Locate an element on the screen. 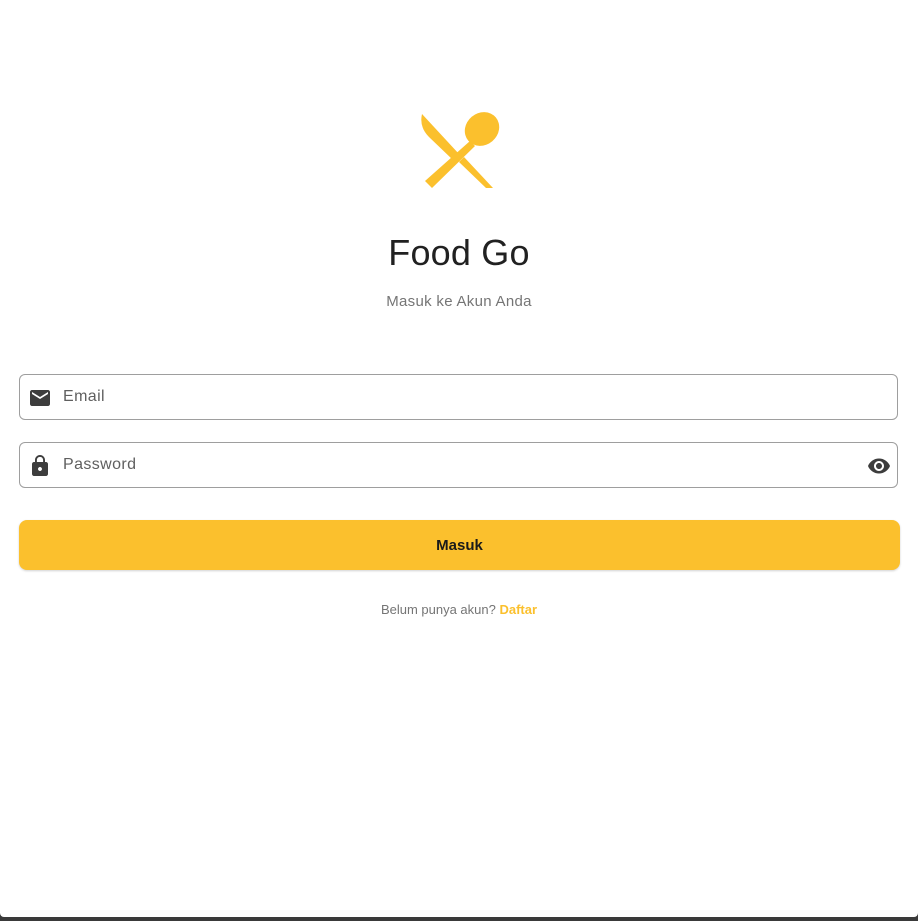 The width and height of the screenshot is (918, 921). register-prompt-text: Belum punya akun? is located at coordinates (440, 609).